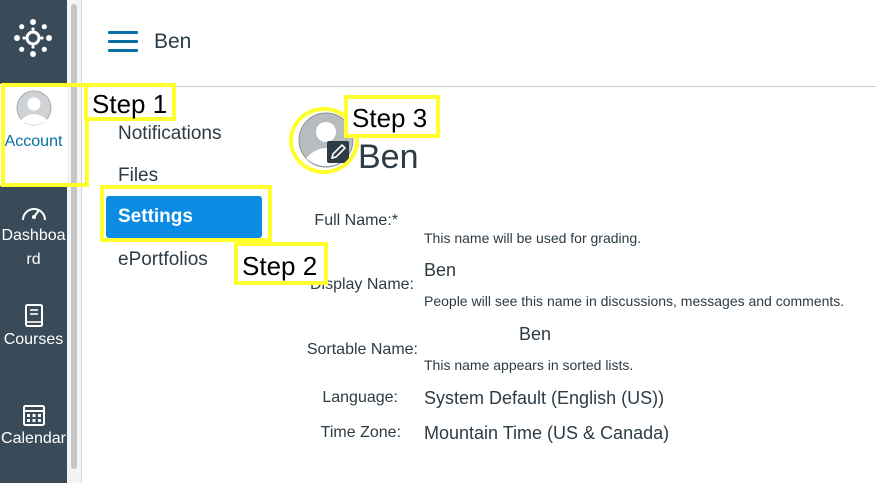  I want to click on callout-step-1: Step 1, so click(130, 102).